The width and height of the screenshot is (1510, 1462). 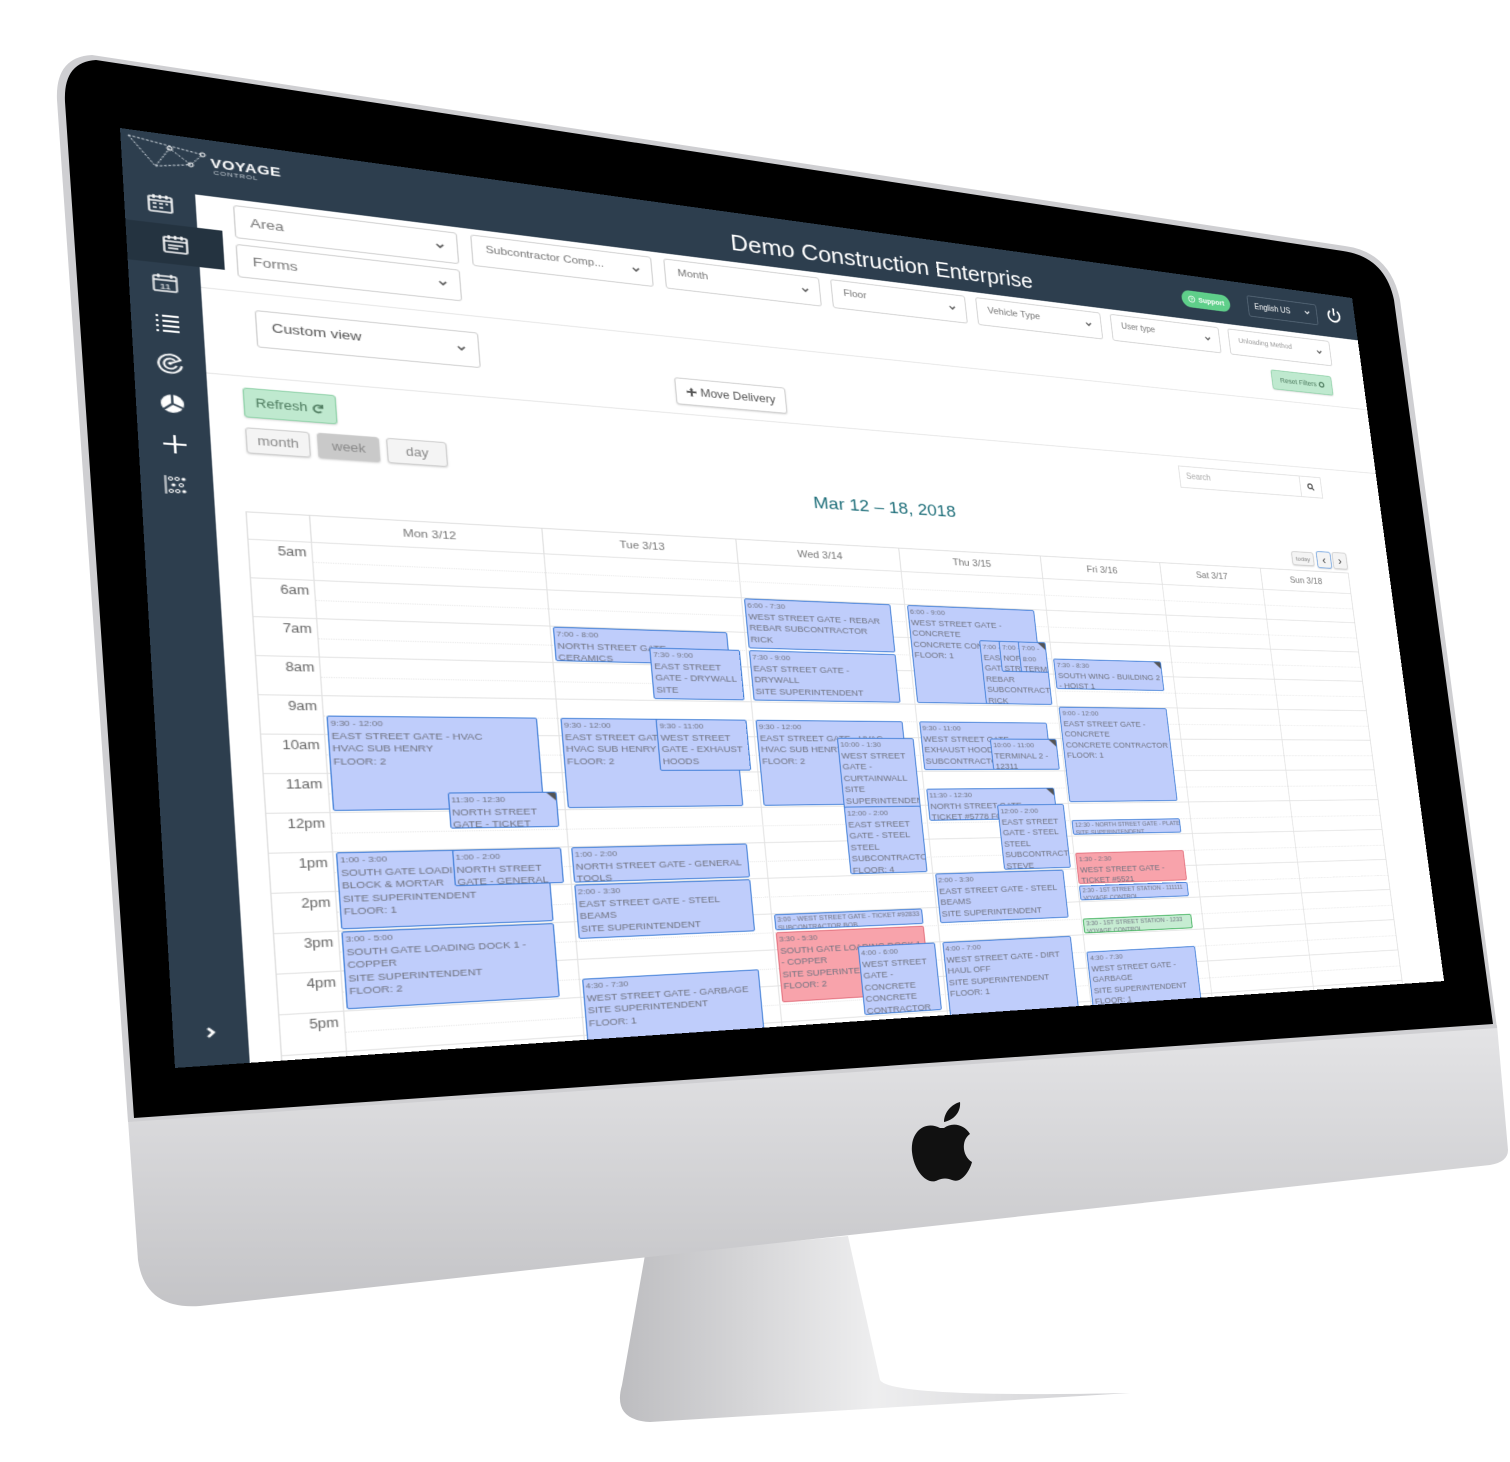 I want to click on event-line: STEEL SUBCONTRACTOR STEVE, so click(x=1037, y=854).